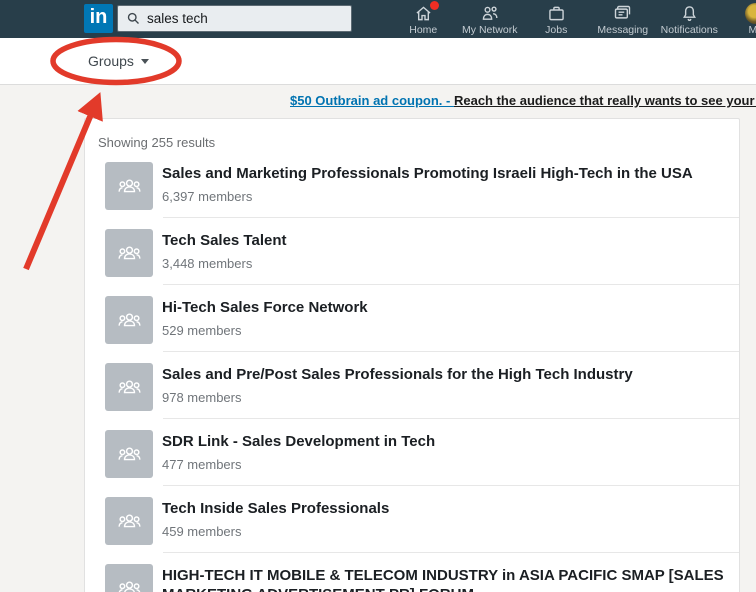  What do you see at coordinates (275, 508) in the screenshot?
I see `group-title: Tech Inside Sales Professionals` at bounding box center [275, 508].